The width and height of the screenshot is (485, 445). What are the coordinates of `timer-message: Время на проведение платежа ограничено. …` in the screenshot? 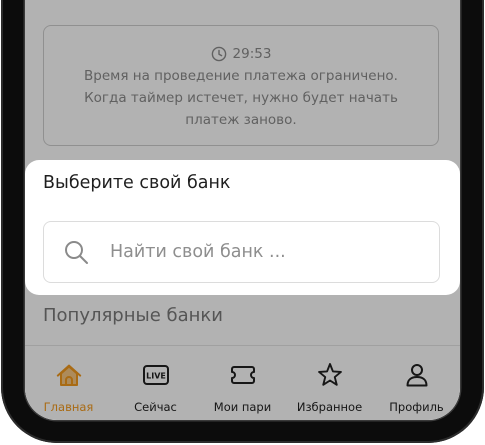 It's located at (241, 98).